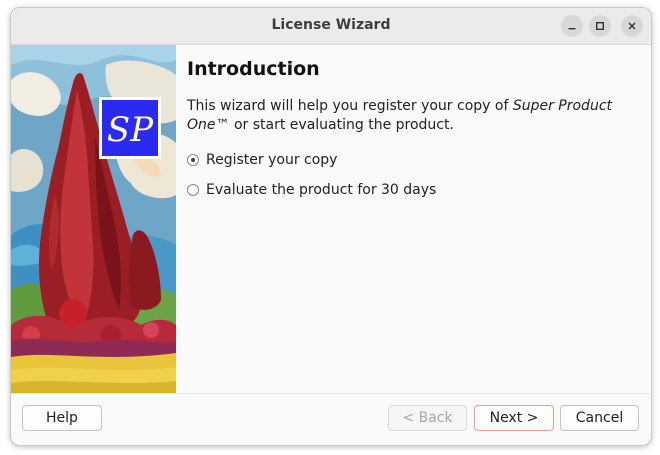  I want to click on minimize-icon, so click(572, 26).